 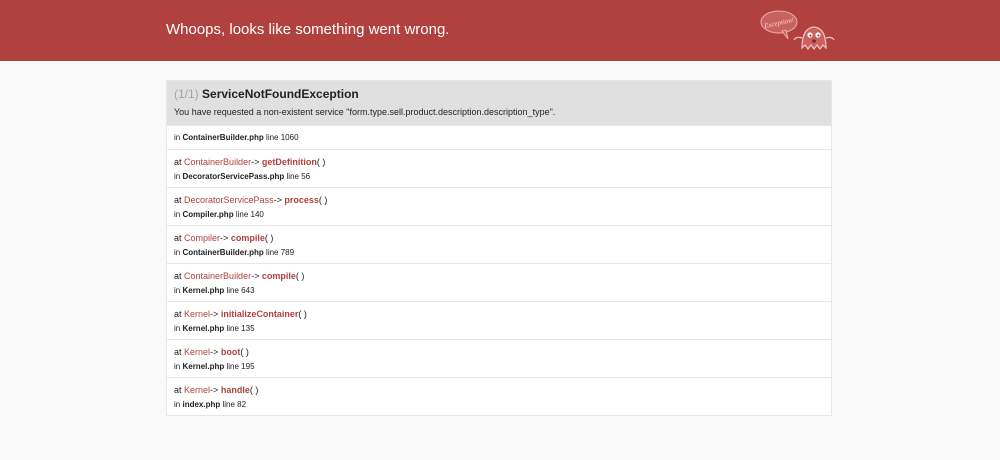 I want to click on exception-name: ServiceNotFoundException, so click(x=280, y=94).